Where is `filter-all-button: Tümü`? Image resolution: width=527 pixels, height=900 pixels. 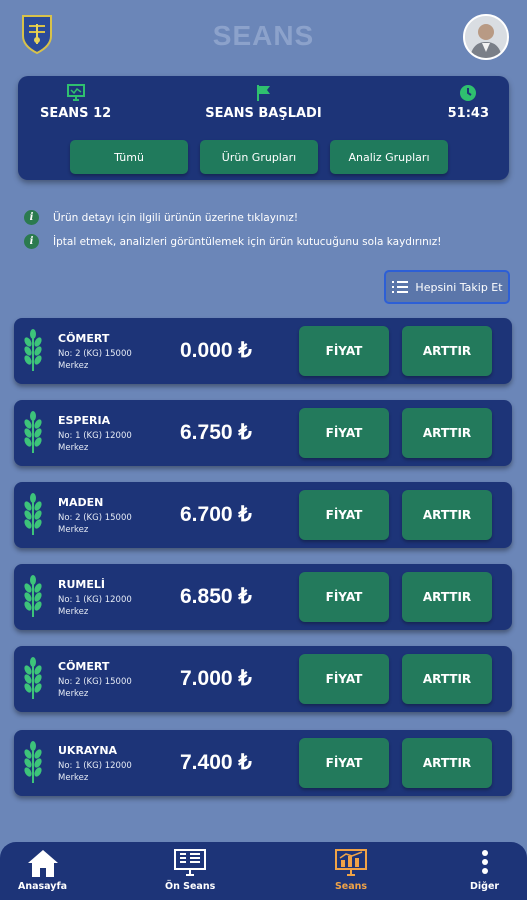 filter-all-button: Tümü is located at coordinates (129, 157).